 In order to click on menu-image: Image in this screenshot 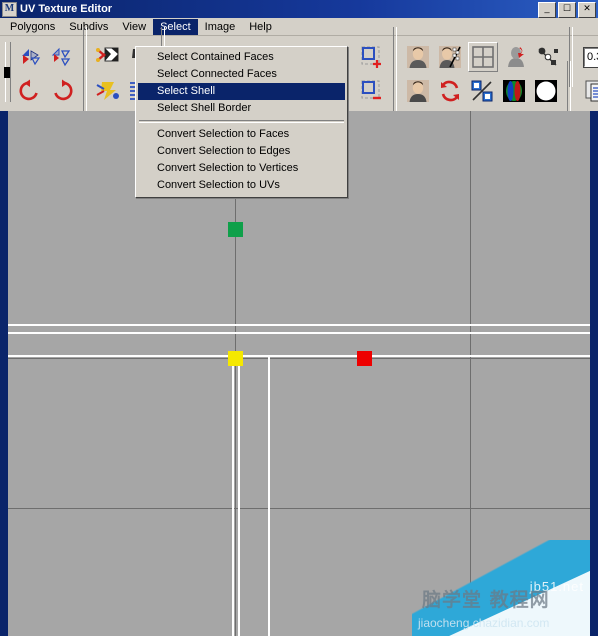, I will do `click(220, 27)`.